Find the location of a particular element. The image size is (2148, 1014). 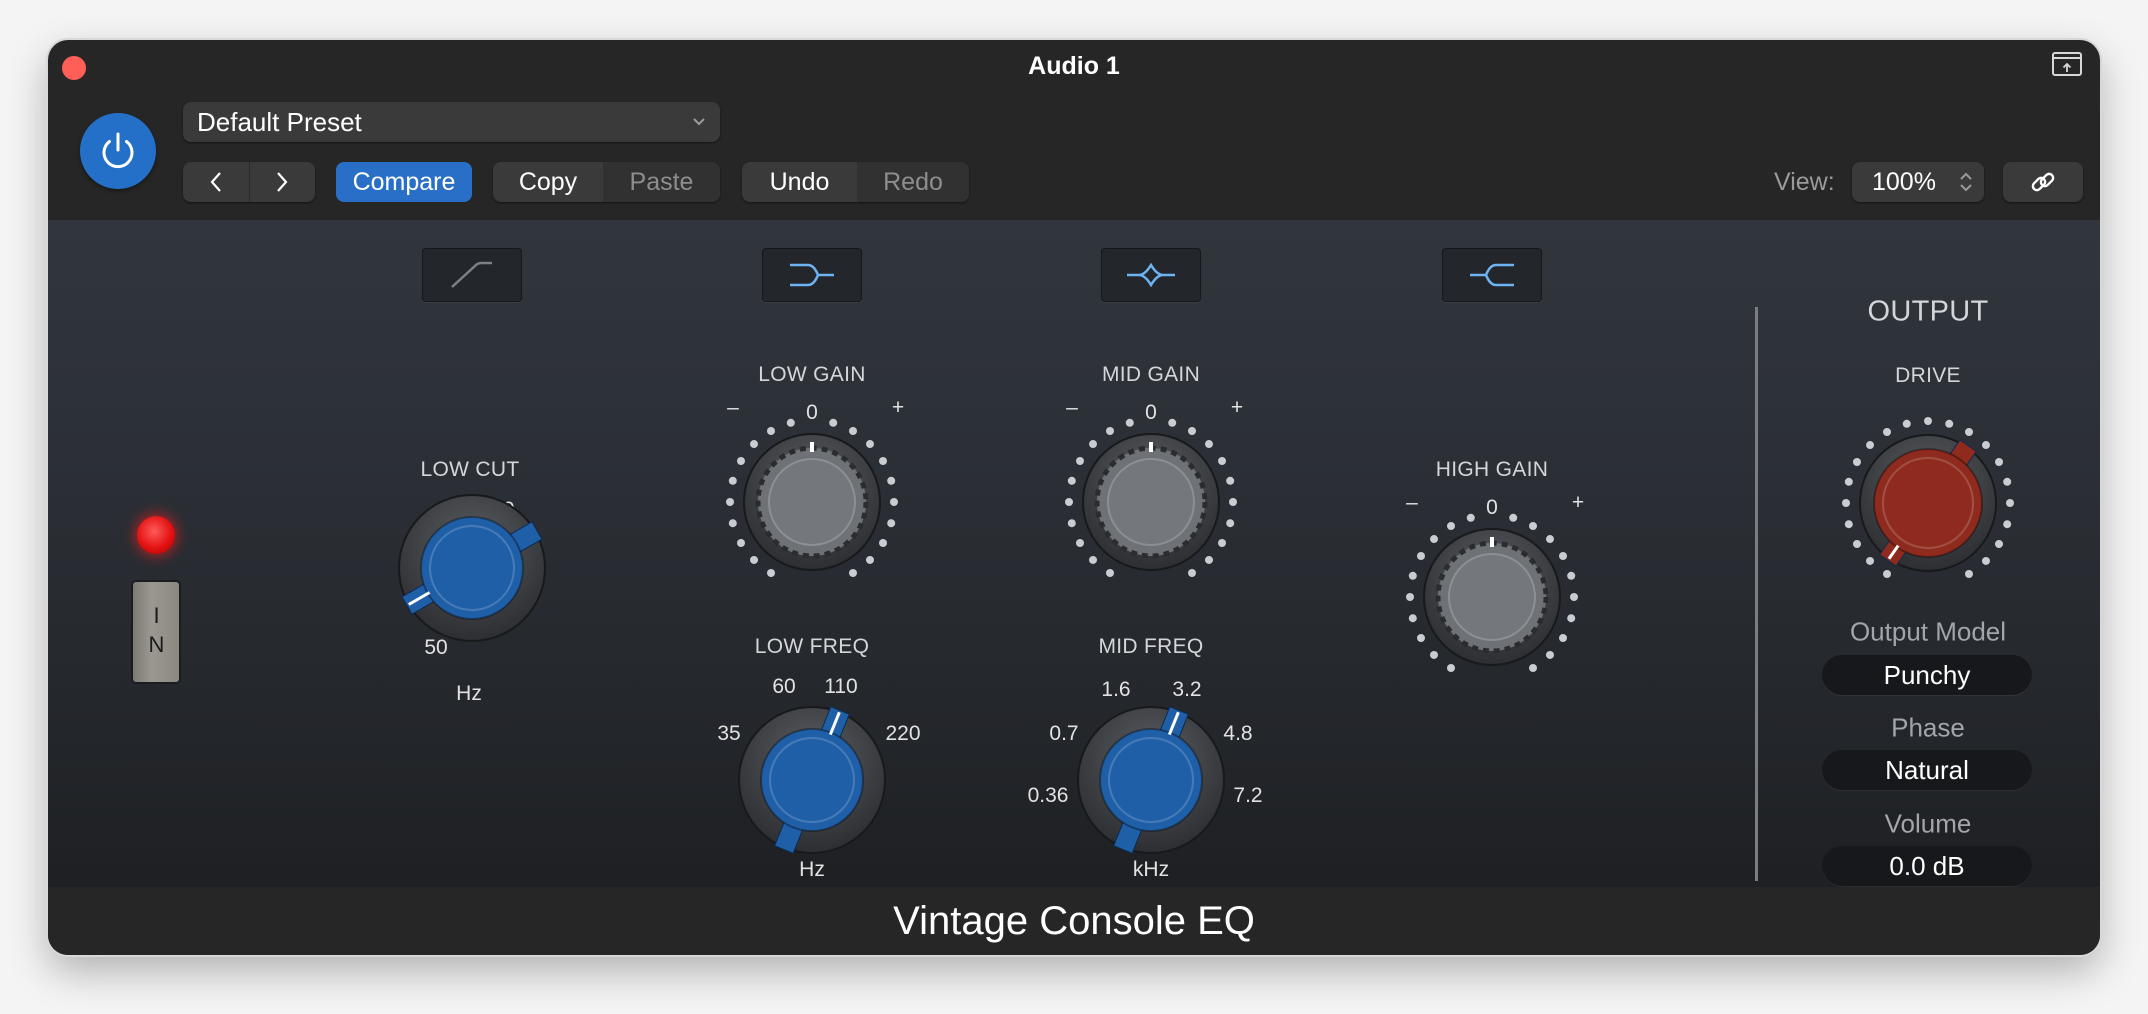

low-filter-button is located at coordinates (812, 275).